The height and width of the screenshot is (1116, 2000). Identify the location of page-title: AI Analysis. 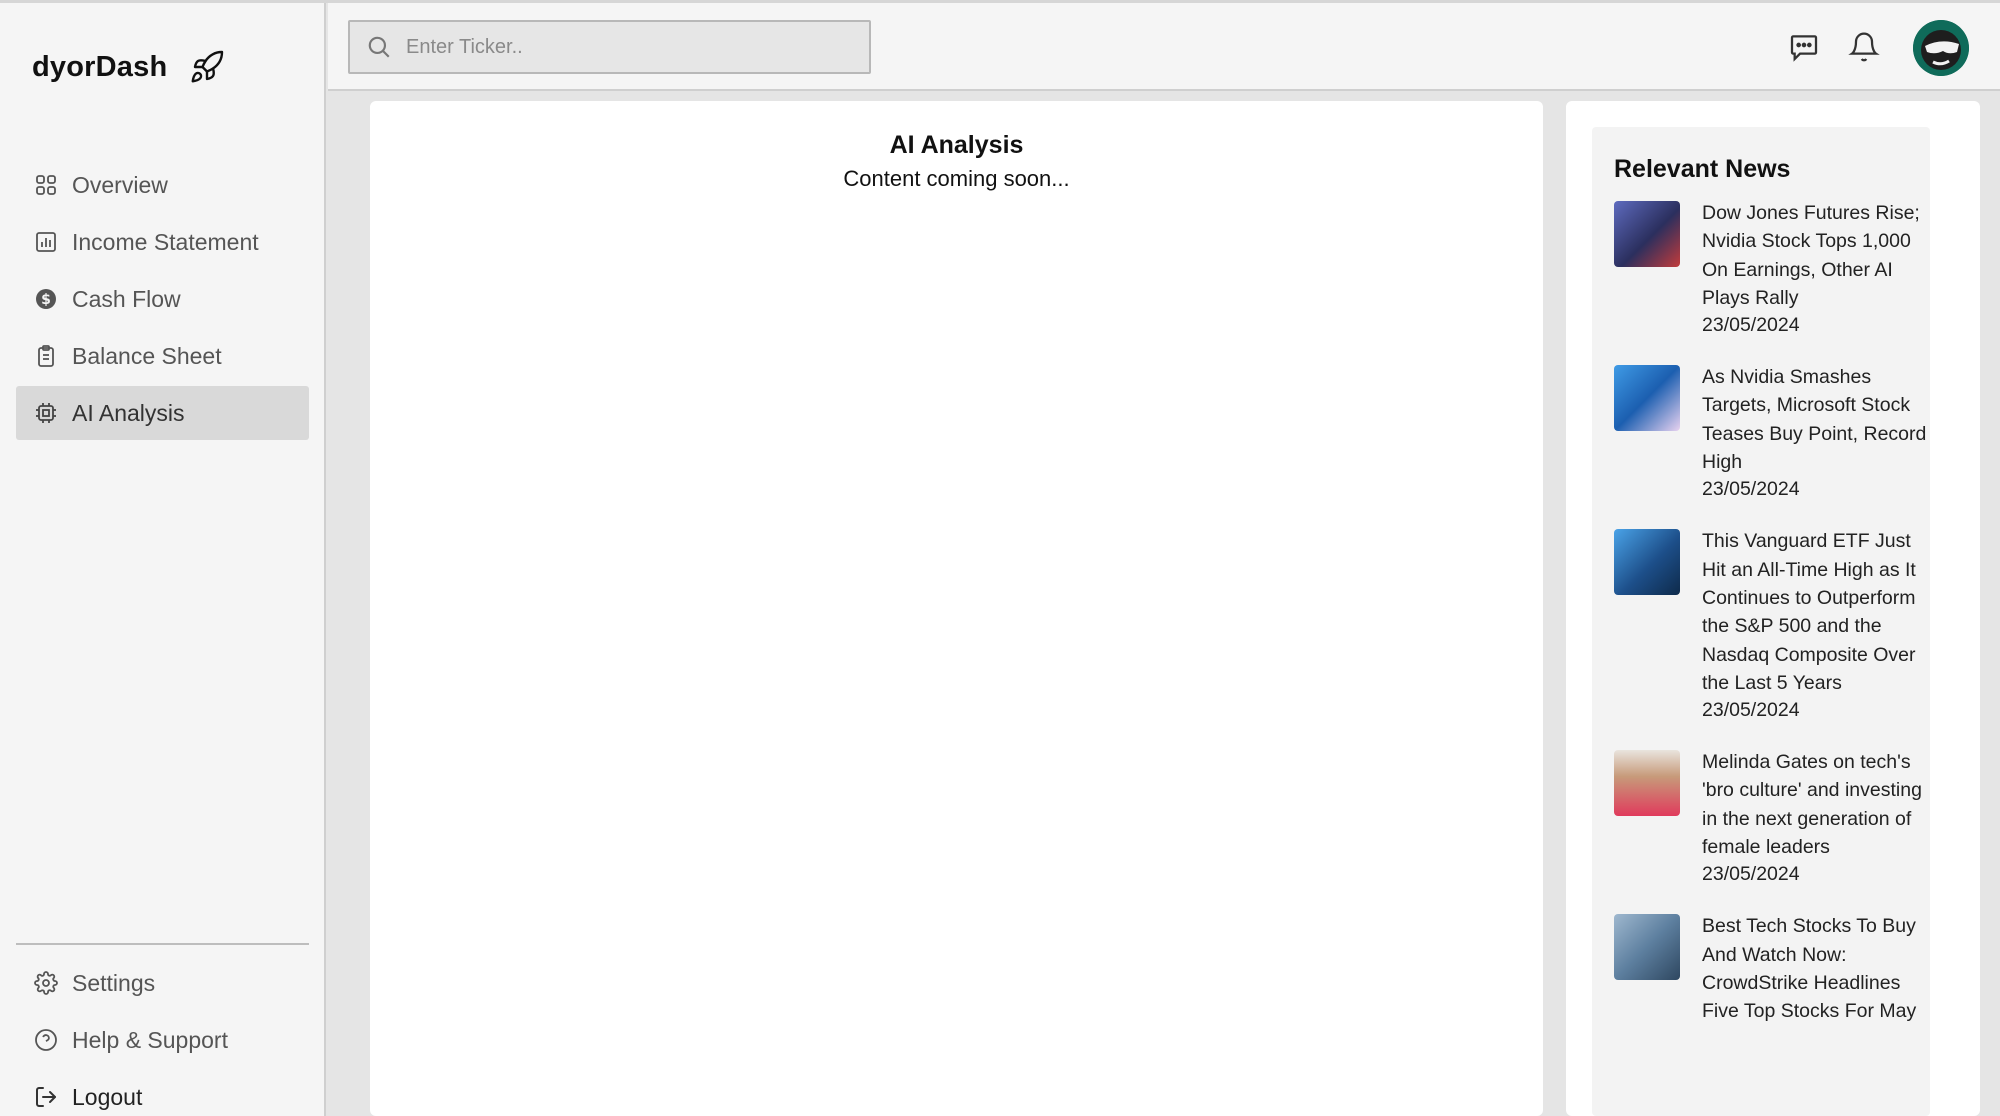
(956, 145).